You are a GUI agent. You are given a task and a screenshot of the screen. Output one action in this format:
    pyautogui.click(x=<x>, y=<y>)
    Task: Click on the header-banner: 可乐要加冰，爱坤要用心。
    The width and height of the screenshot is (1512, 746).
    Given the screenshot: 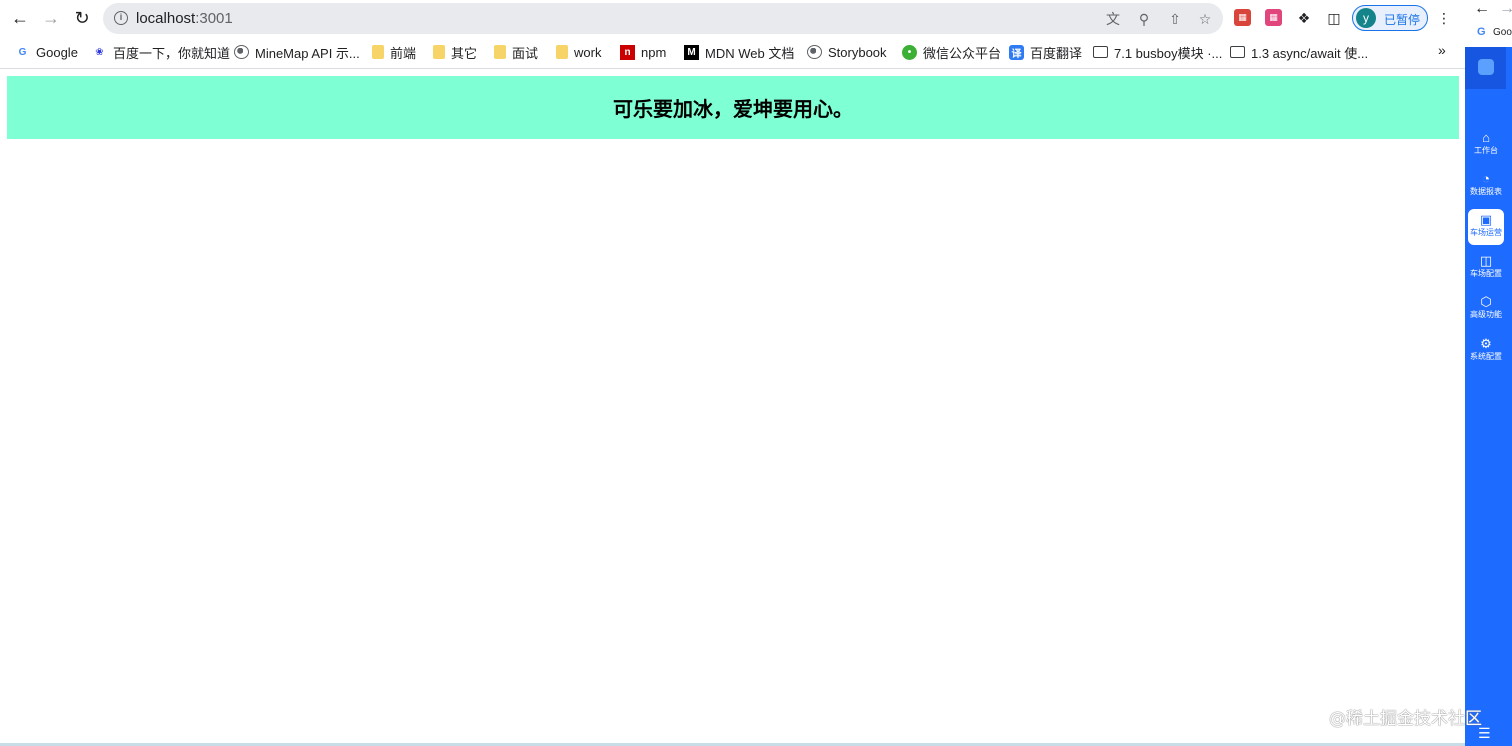 What is the action you would take?
    pyautogui.click(x=733, y=107)
    